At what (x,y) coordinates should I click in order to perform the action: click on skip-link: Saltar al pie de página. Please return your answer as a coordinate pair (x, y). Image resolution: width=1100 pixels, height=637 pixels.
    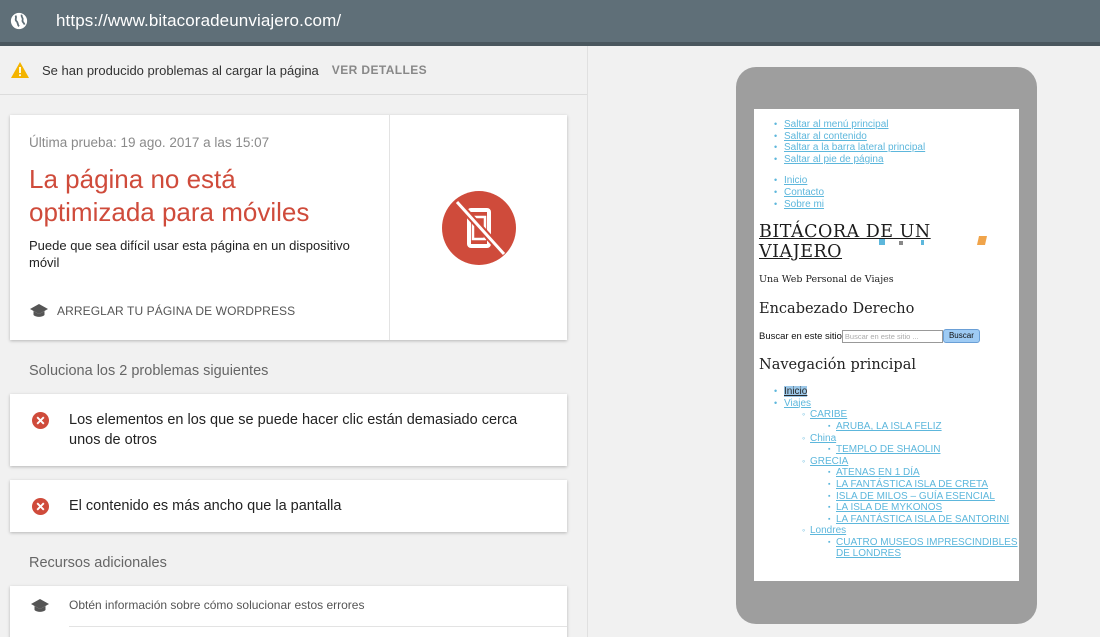
    Looking at the image, I should click on (834, 159).